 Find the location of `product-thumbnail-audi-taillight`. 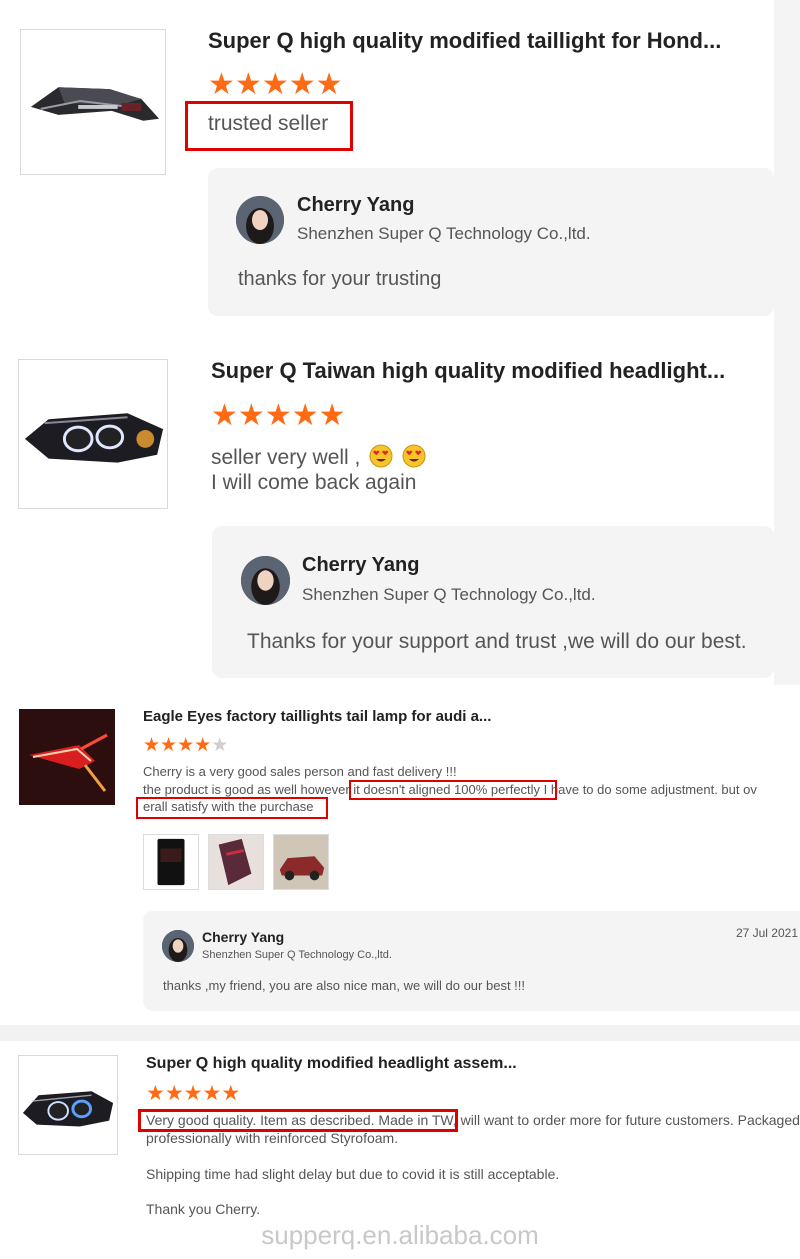

product-thumbnail-audi-taillight is located at coordinates (67, 757).